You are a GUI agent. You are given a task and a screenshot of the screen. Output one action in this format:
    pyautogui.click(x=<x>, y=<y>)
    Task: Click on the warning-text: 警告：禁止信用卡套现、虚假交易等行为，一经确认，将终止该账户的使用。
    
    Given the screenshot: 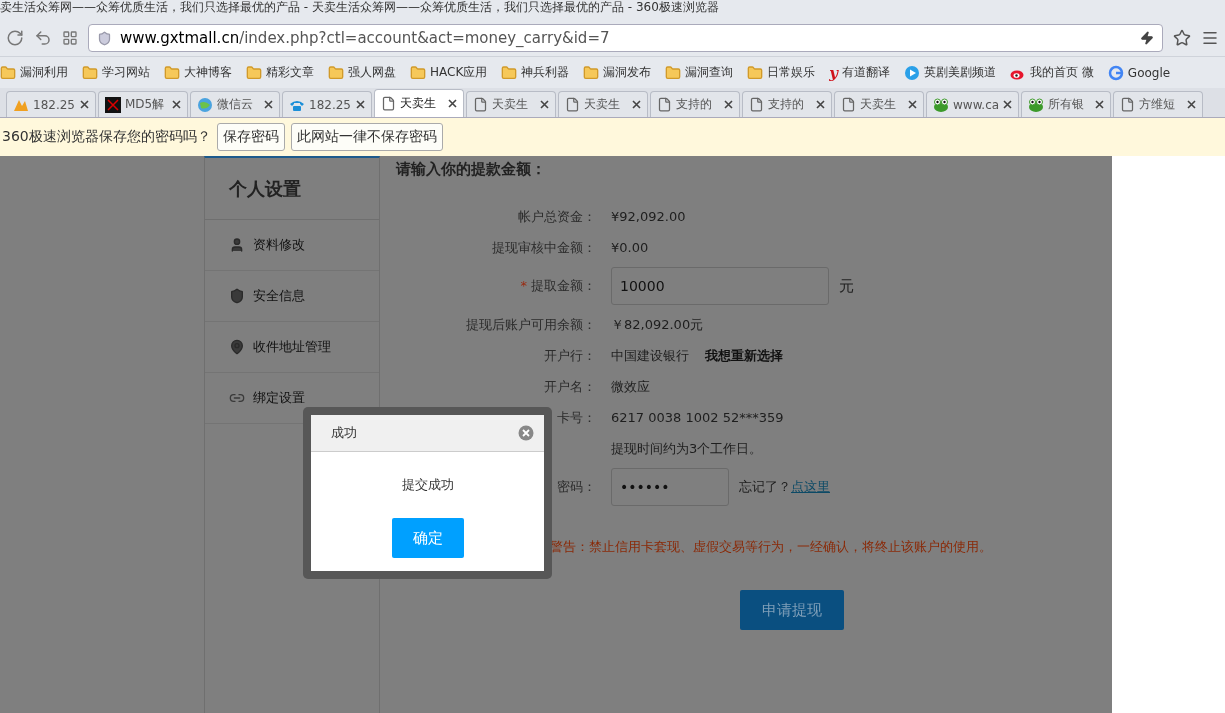 What is the action you would take?
    pyautogui.click(x=771, y=547)
    